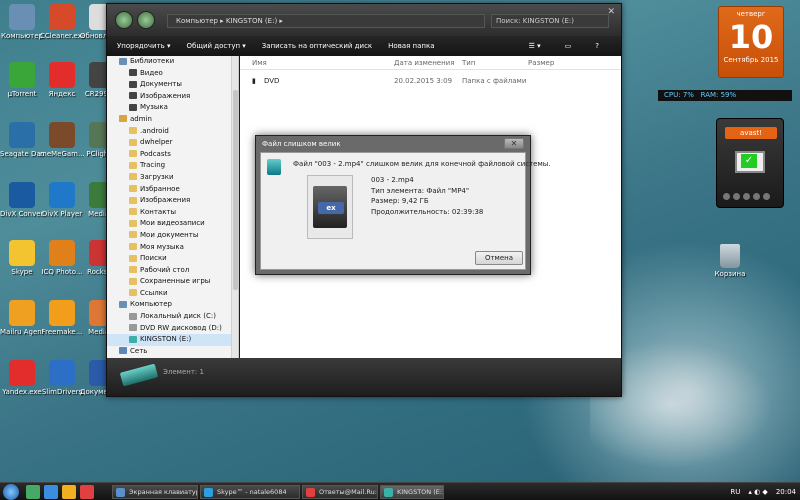 Image resolution: width=800 pixels, height=500 pixels. What do you see at coordinates (411, 46) in the screenshot?
I see `new-folder-button: Новая папка` at bounding box center [411, 46].